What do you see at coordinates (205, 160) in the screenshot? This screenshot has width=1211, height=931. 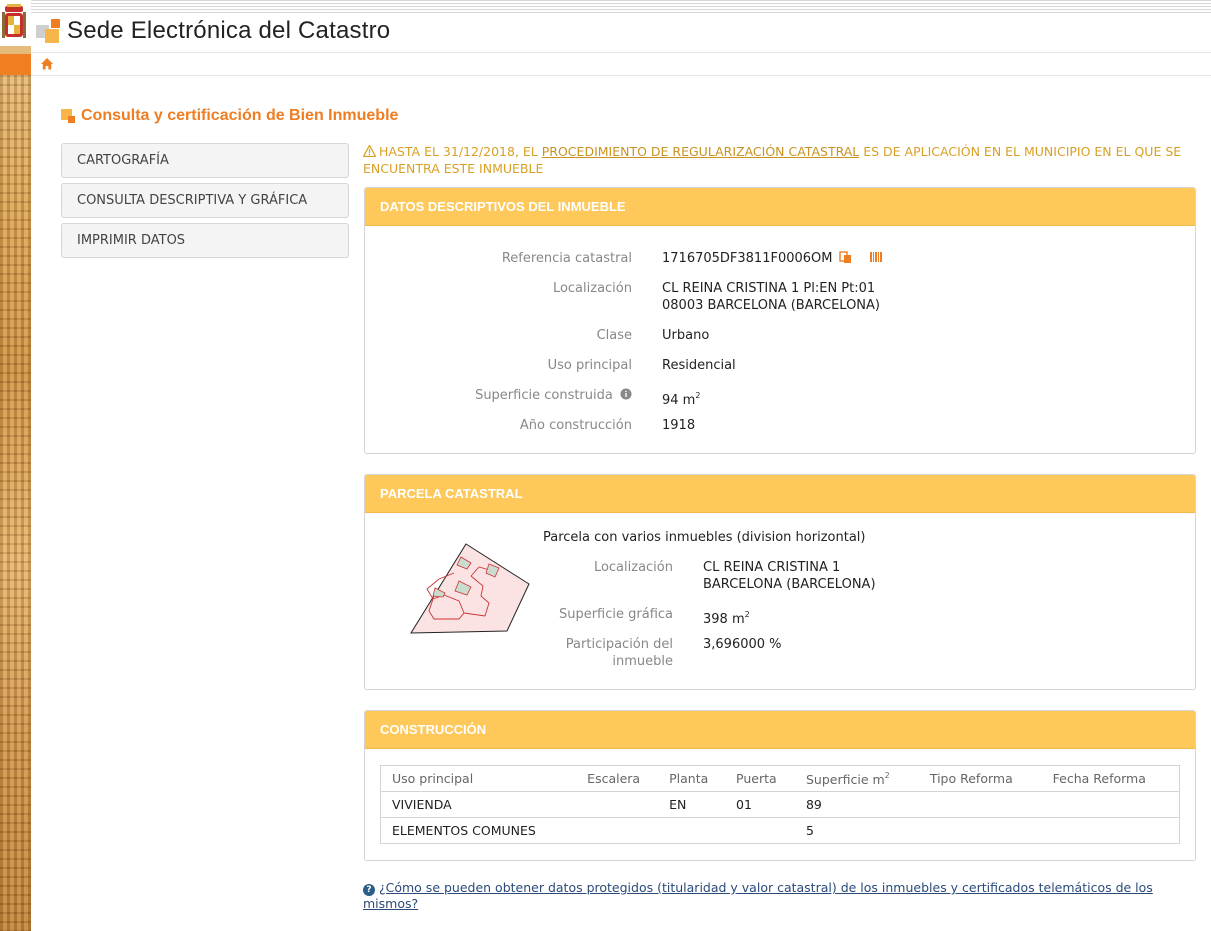 I see `menu-cartografia-button: CARTOGRAFÍA` at bounding box center [205, 160].